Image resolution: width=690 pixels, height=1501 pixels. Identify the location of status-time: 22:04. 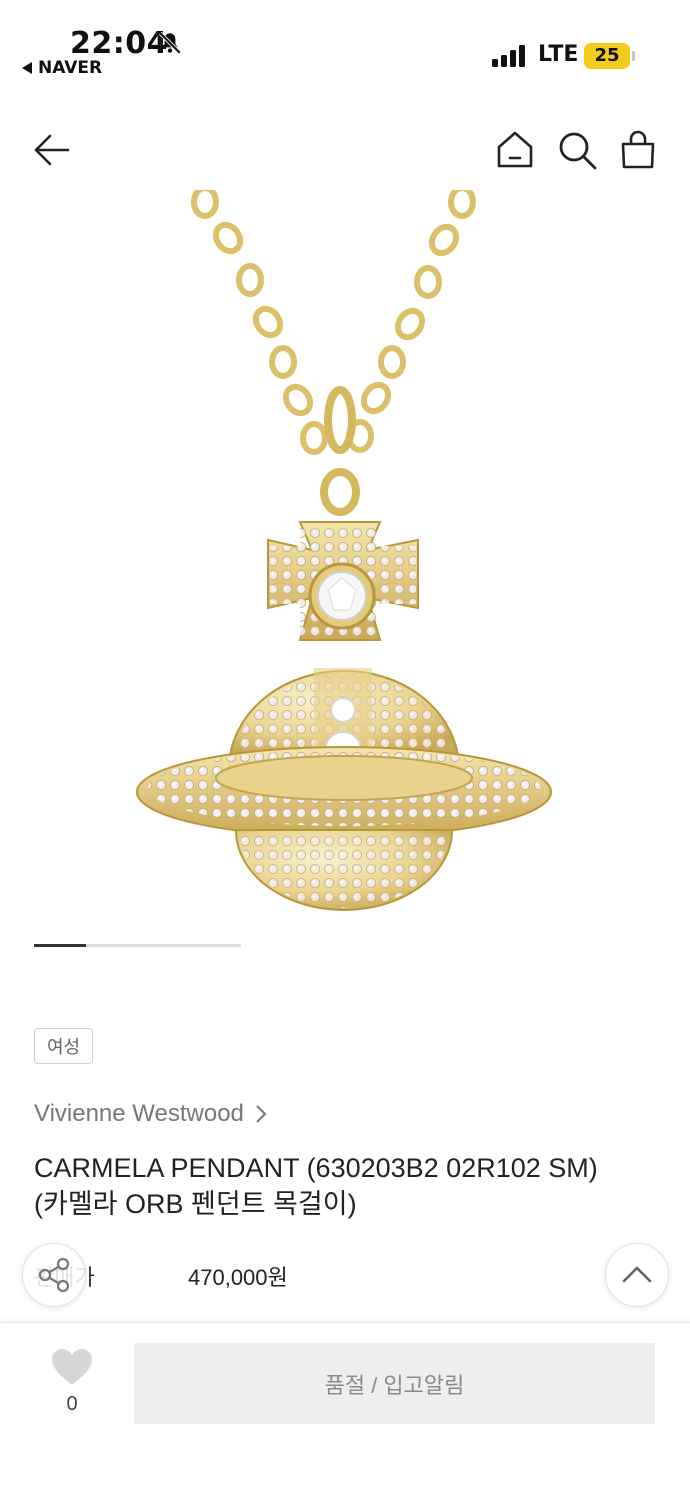
(119, 43).